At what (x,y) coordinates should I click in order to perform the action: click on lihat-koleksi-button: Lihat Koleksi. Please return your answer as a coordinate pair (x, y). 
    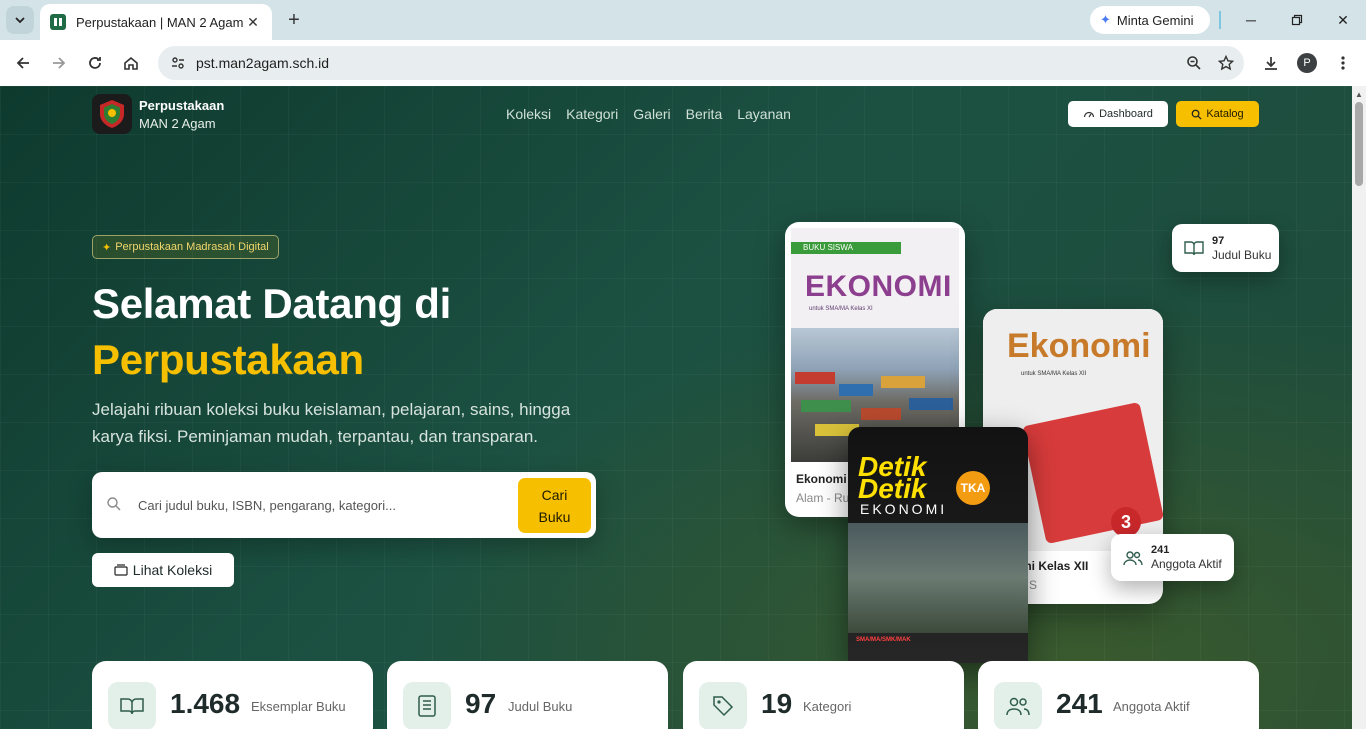
    Looking at the image, I should click on (163, 570).